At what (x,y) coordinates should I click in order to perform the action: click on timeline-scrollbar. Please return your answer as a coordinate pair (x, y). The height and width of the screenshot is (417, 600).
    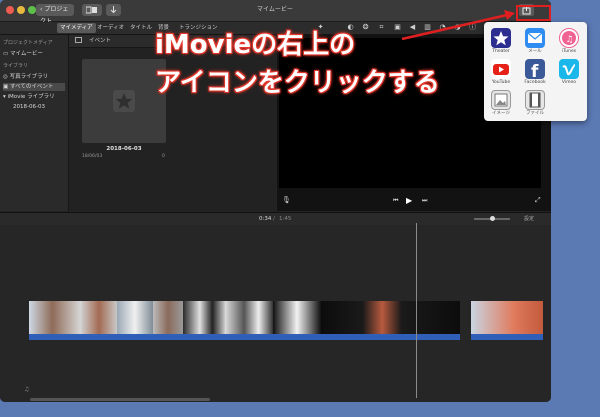
    Looking at the image, I should click on (120, 399).